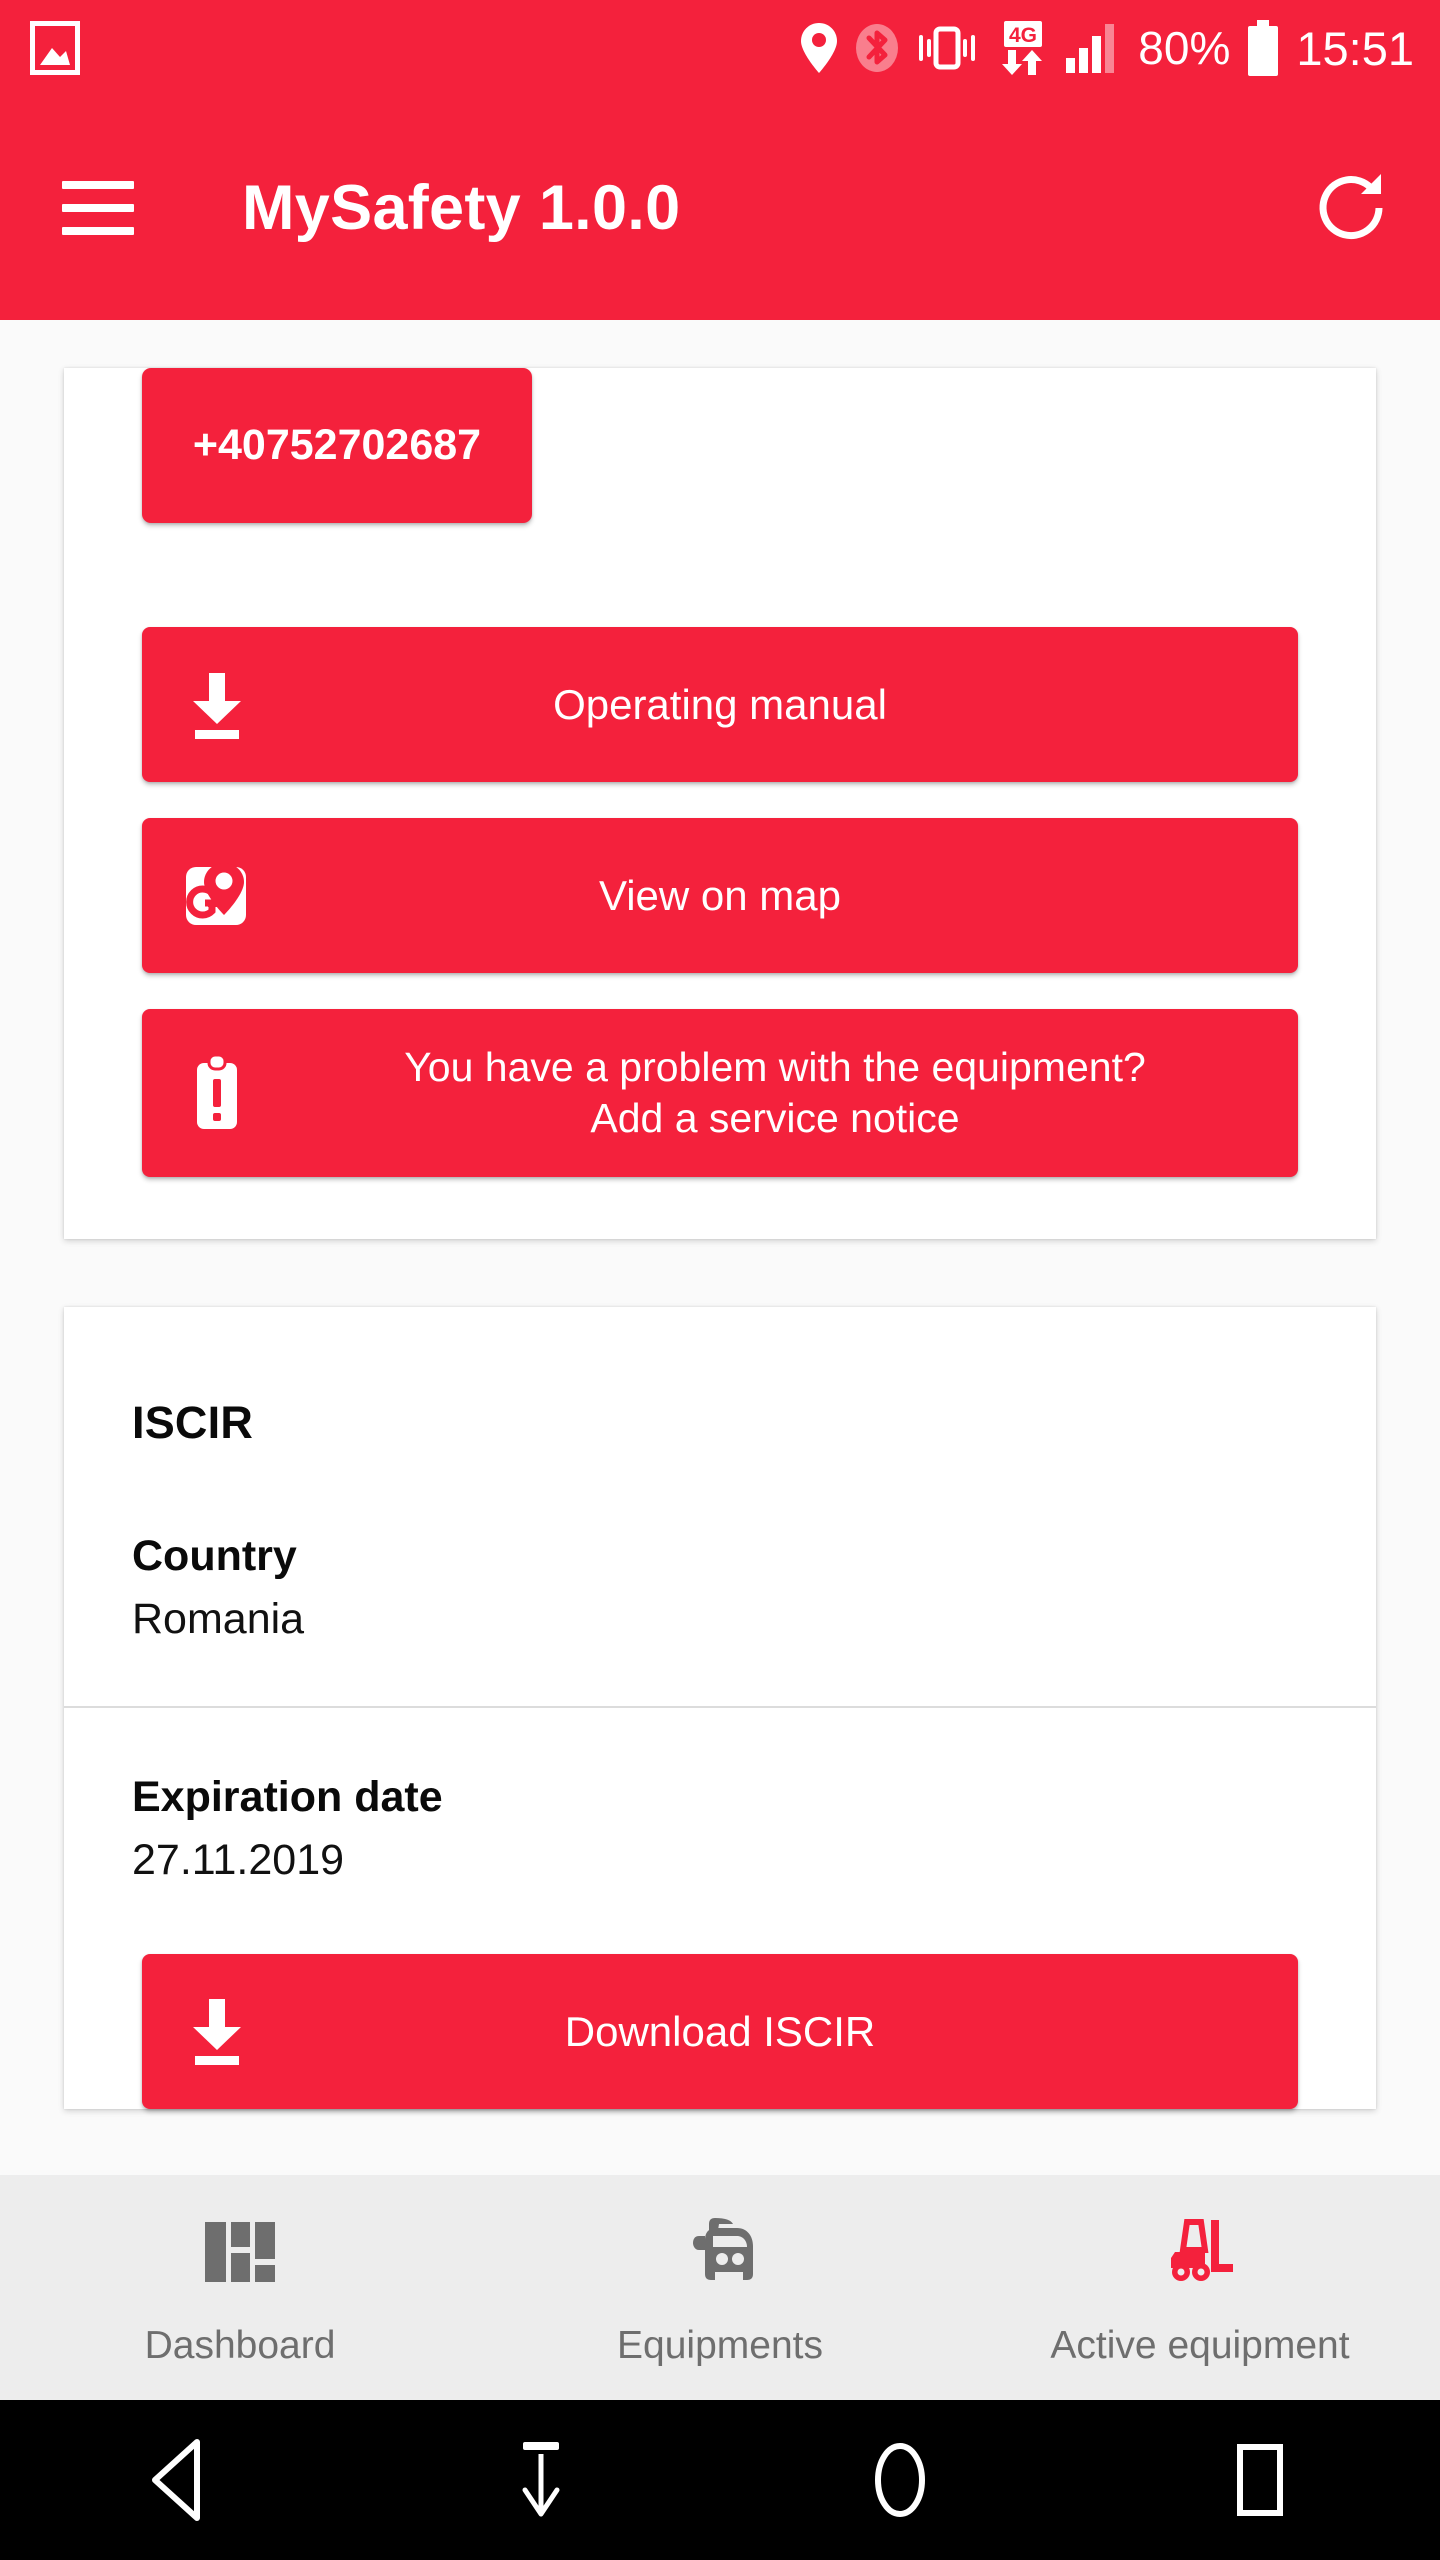 Image resolution: width=1440 pixels, height=2560 pixels. What do you see at coordinates (877, 48) in the screenshot?
I see `bluetooth-icon` at bounding box center [877, 48].